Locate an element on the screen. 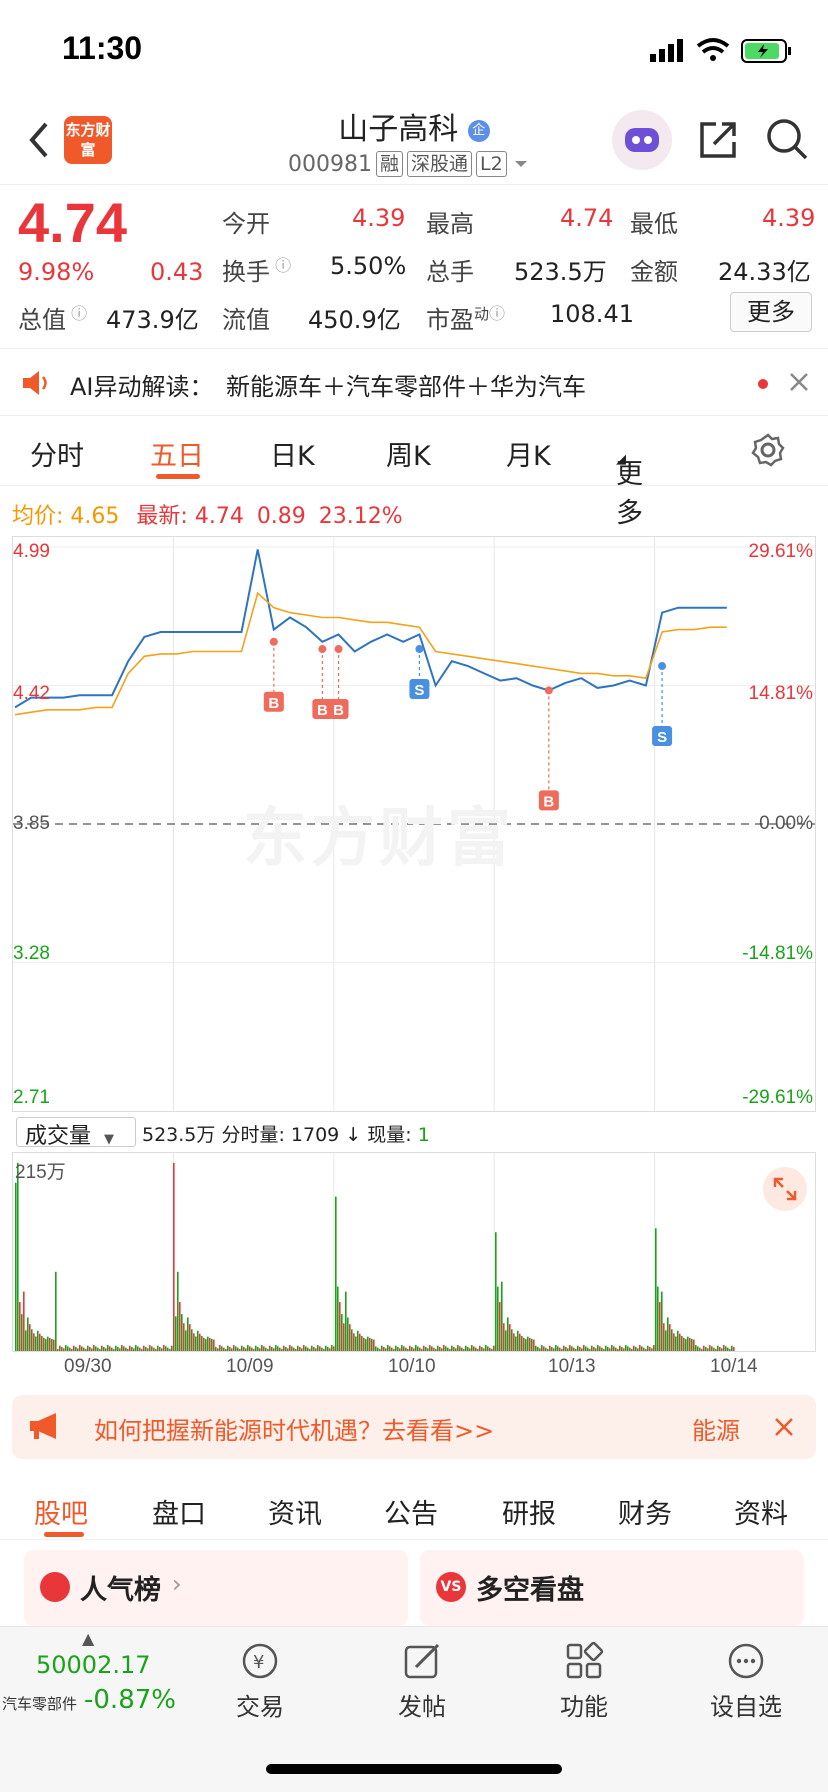 The width and height of the screenshot is (828, 1792). tab-research: 研报 is located at coordinates (529, 1511).